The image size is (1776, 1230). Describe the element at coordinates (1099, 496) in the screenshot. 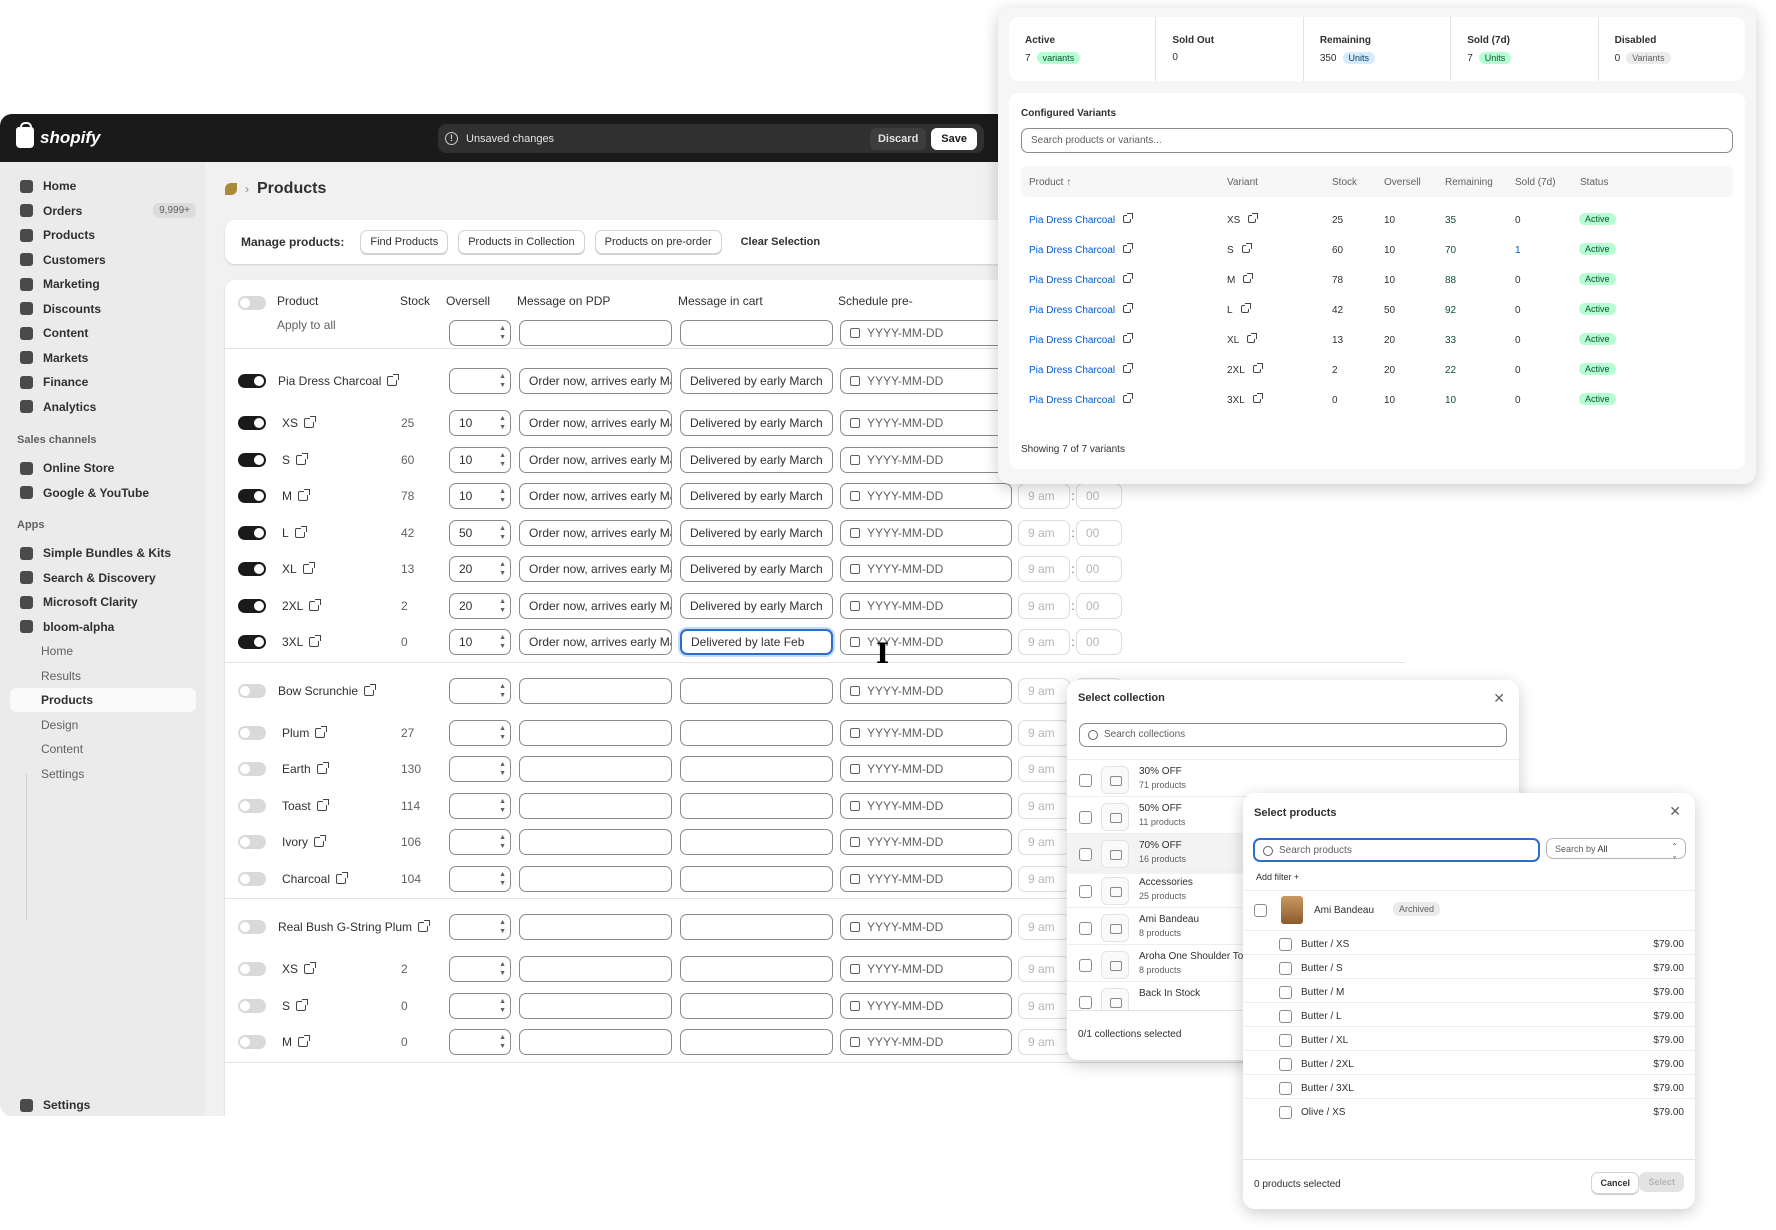

I see `minute-select: 00` at that location.